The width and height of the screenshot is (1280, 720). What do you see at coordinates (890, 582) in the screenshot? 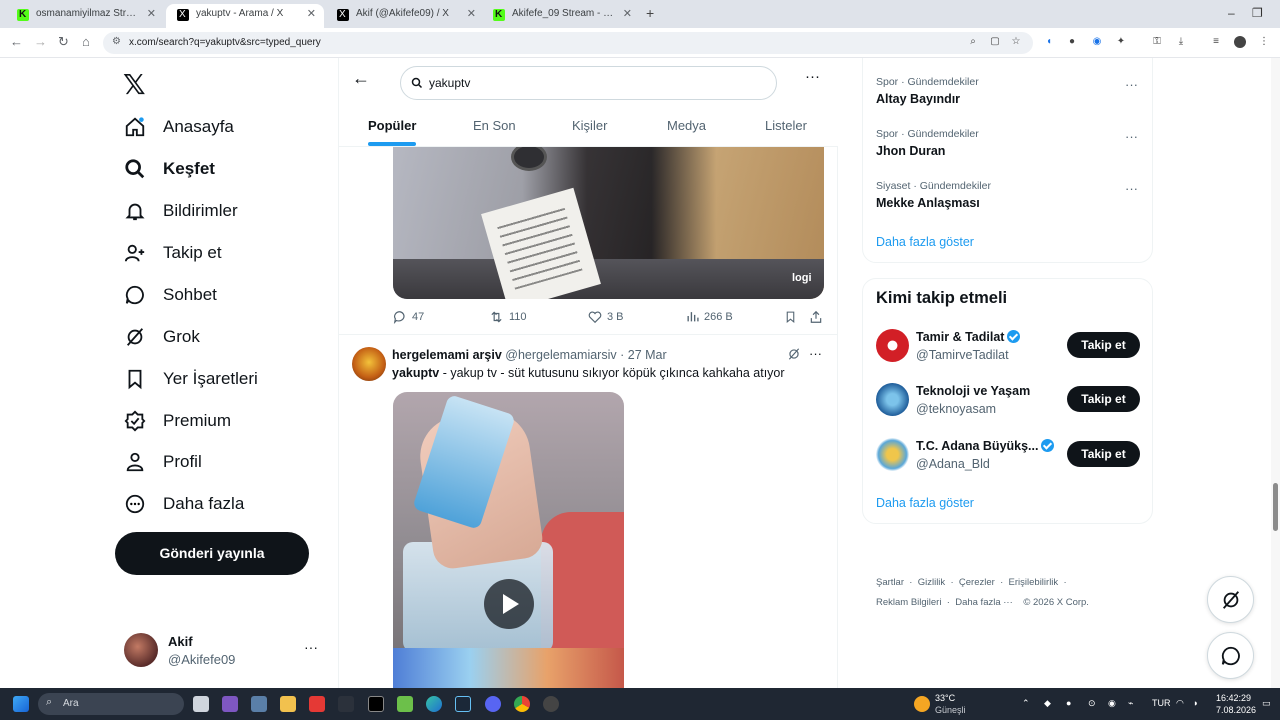
I see `footer-link-terms: Şartlar` at bounding box center [890, 582].